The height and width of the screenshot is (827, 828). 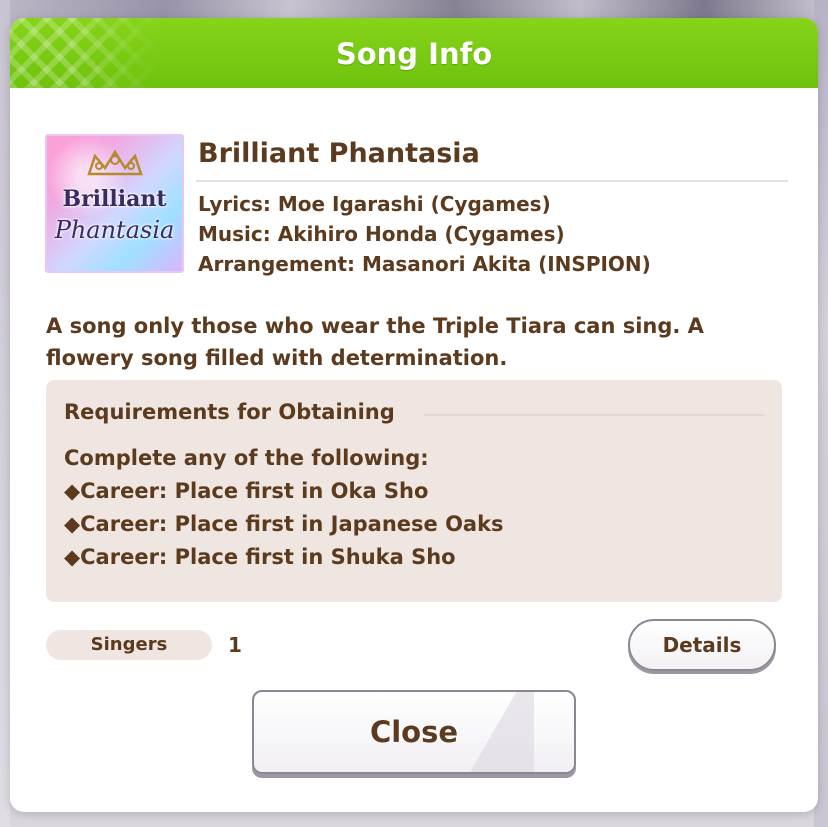 What do you see at coordinates (246, 458) in the screenshot?
I see `requirements-intro: Complete any of the following:` at bounding box center [246, 458].